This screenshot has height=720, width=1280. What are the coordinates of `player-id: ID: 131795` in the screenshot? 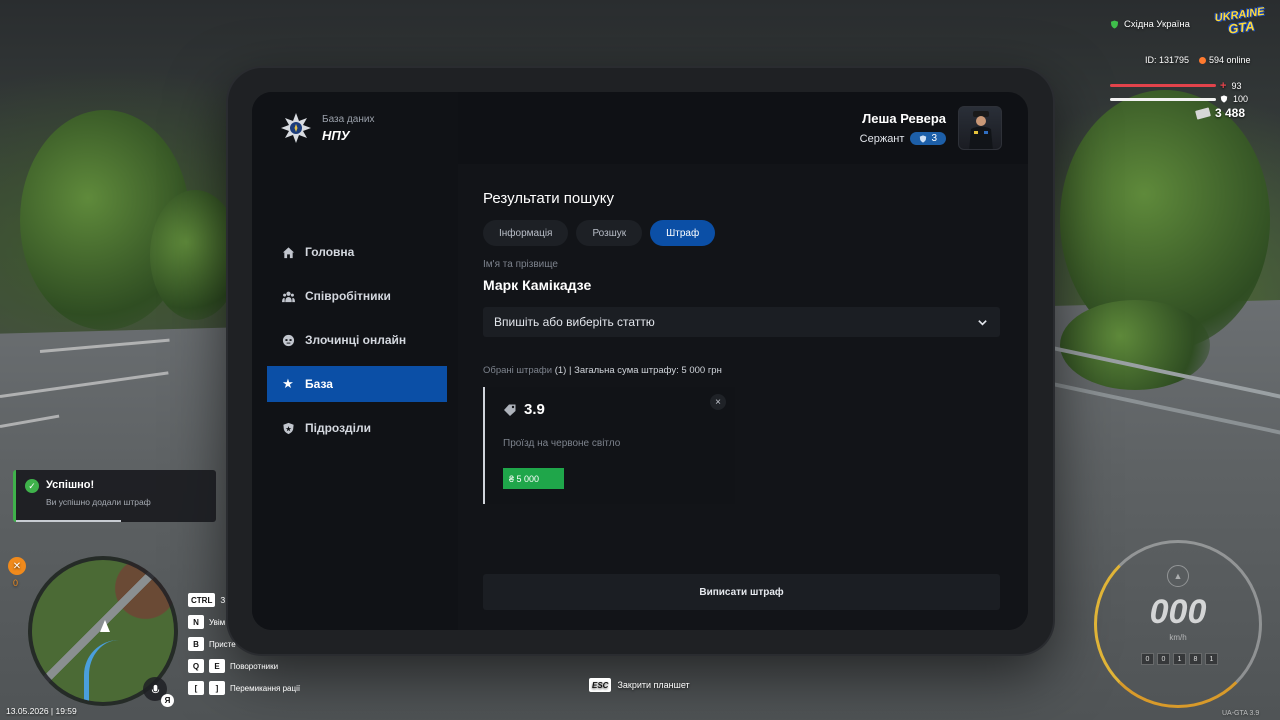 It's located at (1167, 60).